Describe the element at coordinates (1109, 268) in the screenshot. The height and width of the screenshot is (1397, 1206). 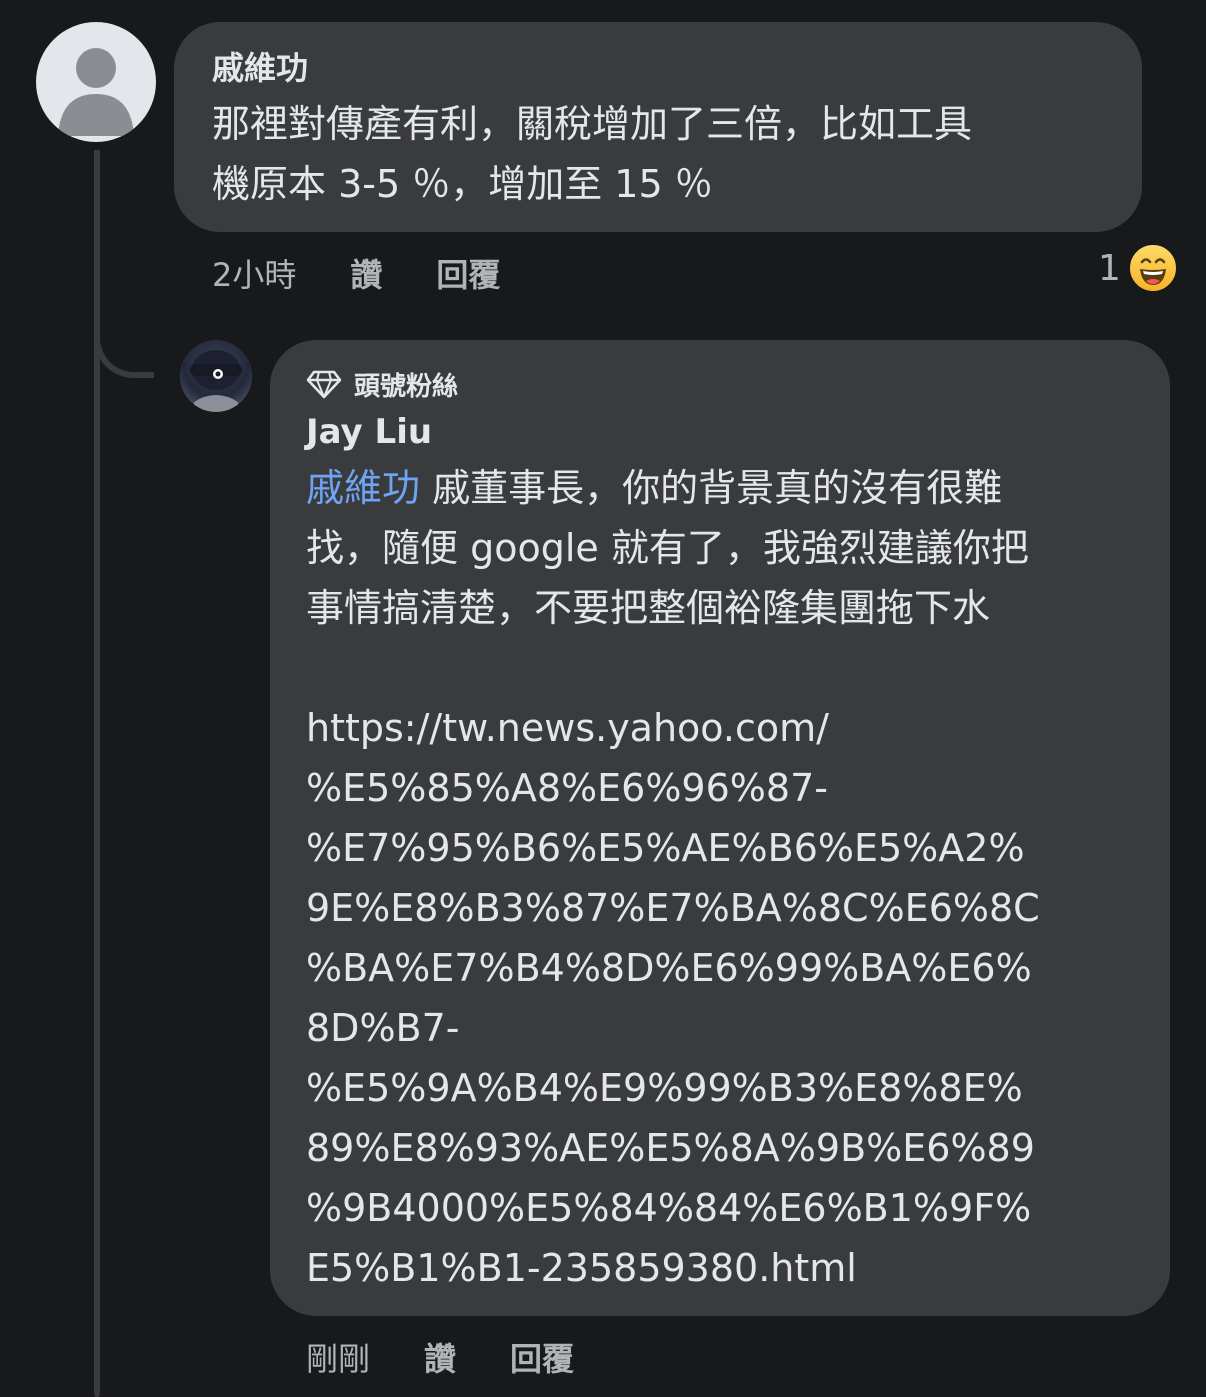
I see `reaction-count: 1` at that location.